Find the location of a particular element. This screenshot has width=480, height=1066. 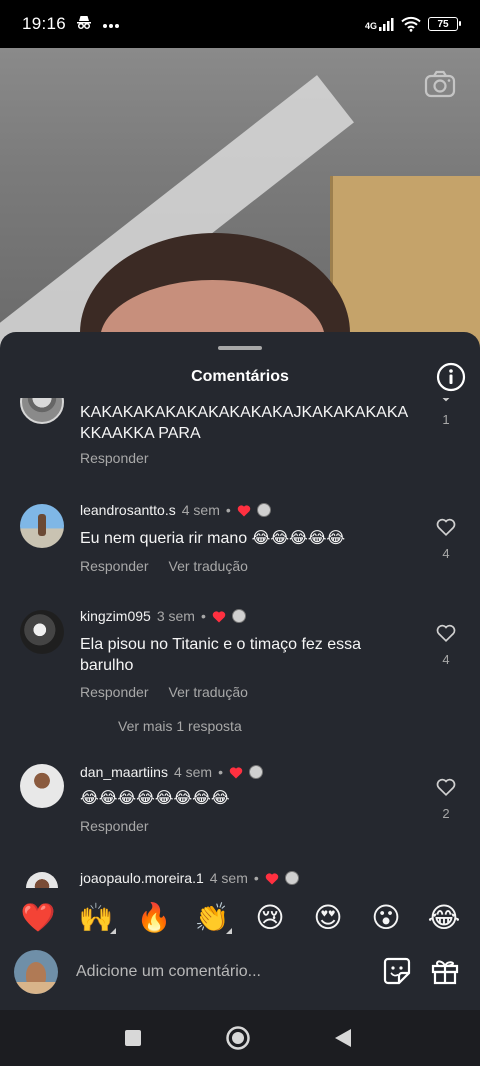

home-button is located at coordinates (238, 1038).